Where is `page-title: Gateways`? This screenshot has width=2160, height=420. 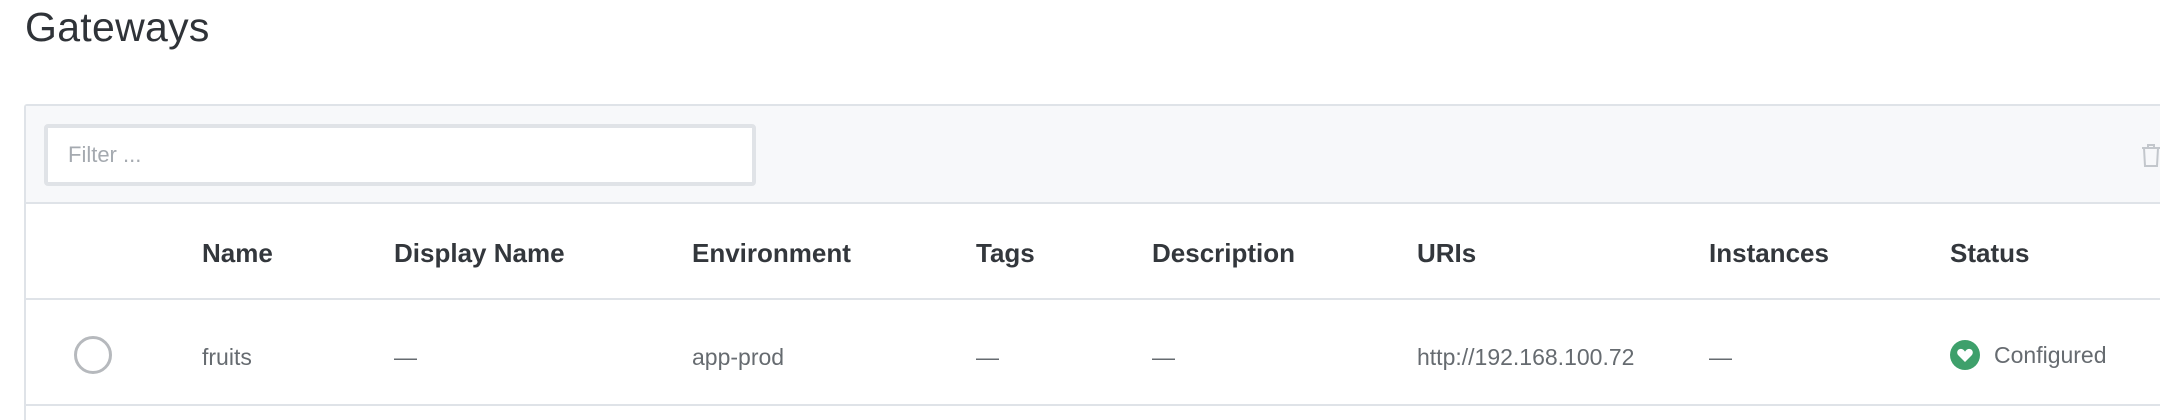
page-title: Gateways is located at coordinates (117, 27).